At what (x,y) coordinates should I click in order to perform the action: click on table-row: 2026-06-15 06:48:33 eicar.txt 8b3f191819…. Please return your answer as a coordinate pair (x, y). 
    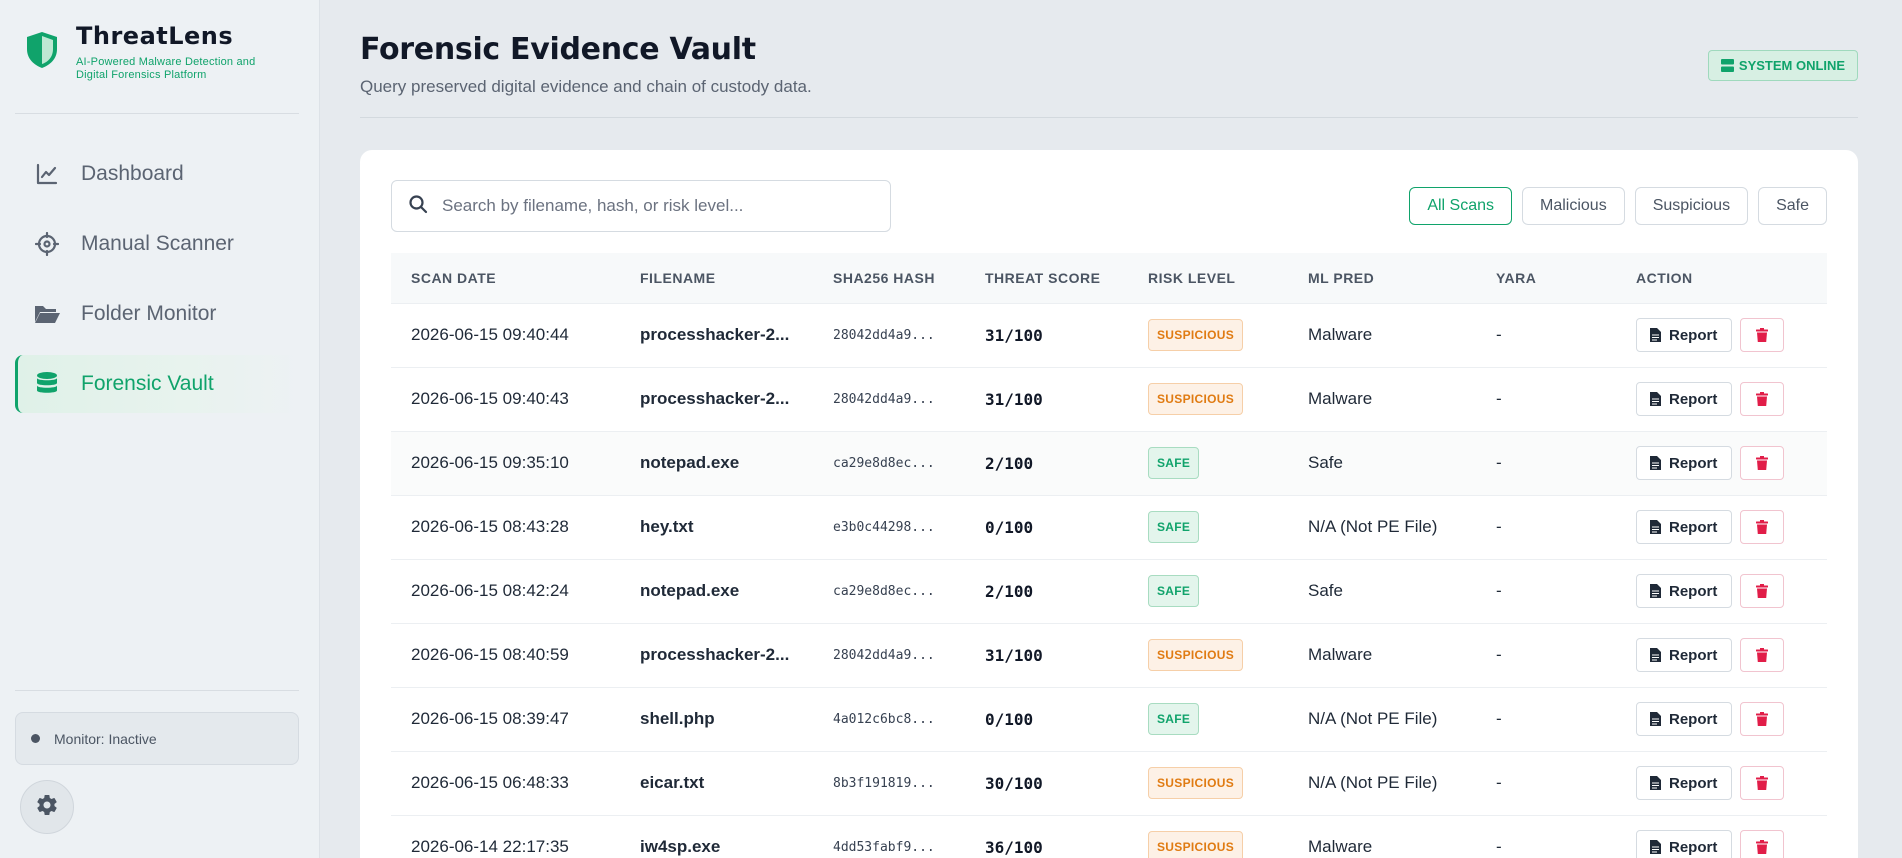
    Looking at the image, I should click on (1109, 783).